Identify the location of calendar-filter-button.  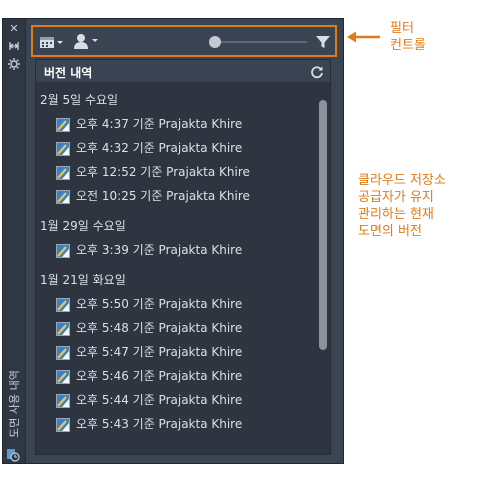
(52, 41).